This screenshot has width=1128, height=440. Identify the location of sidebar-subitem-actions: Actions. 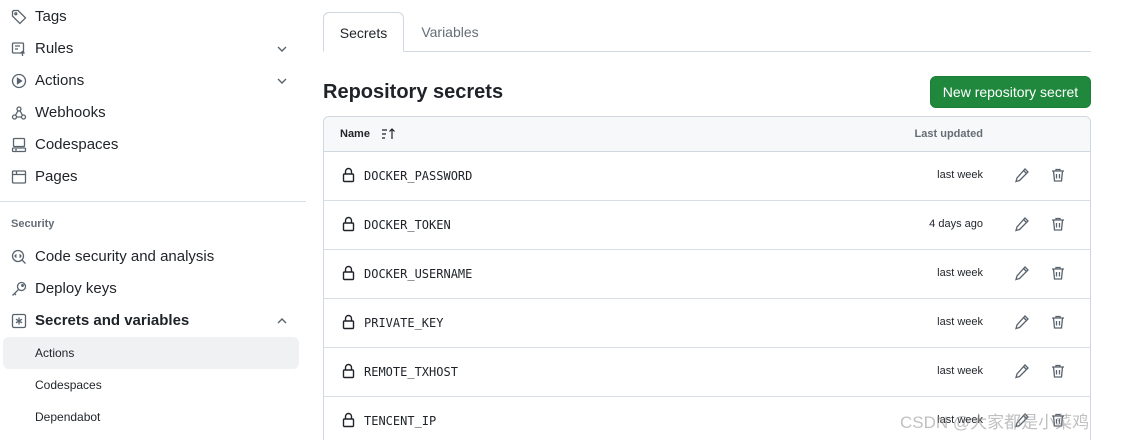
(151, 353).